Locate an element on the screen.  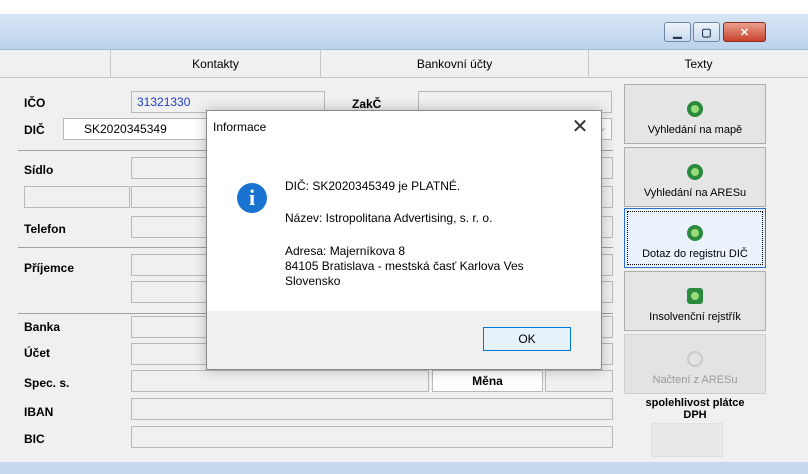
dic-field: SK2020345349 is located at coordinates (138, 129).